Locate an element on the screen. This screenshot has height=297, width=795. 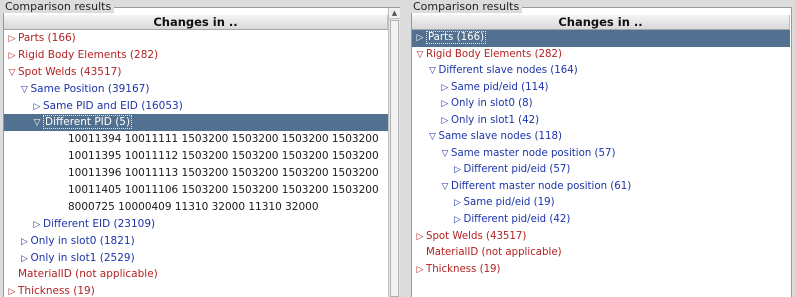
tree-row: ▷ Same PID and EID (16053) is located at coordinates (196, 106).